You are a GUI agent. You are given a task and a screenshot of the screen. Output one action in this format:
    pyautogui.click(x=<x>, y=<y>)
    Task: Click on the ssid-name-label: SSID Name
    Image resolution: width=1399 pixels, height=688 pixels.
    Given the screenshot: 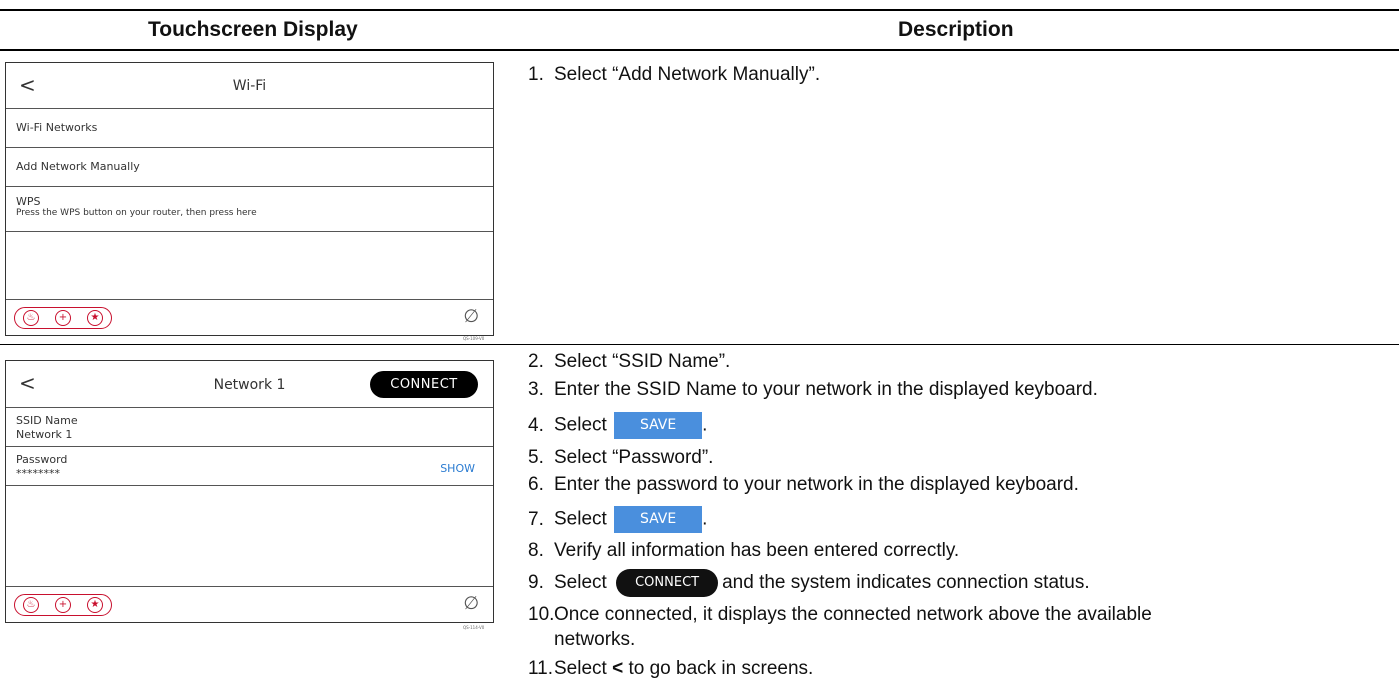 What is the action you would take?
    pyautogui.click(x=47, y=420)
    